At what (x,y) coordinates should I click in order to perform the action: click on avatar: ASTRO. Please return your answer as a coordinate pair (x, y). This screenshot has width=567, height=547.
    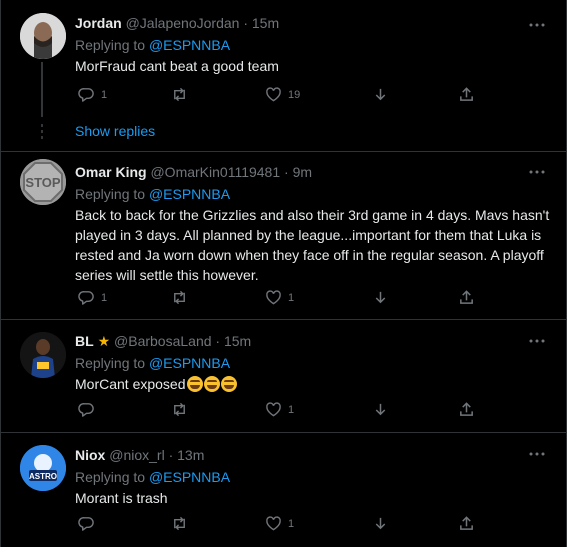
    Looking at the image, I should click on (43, 468).